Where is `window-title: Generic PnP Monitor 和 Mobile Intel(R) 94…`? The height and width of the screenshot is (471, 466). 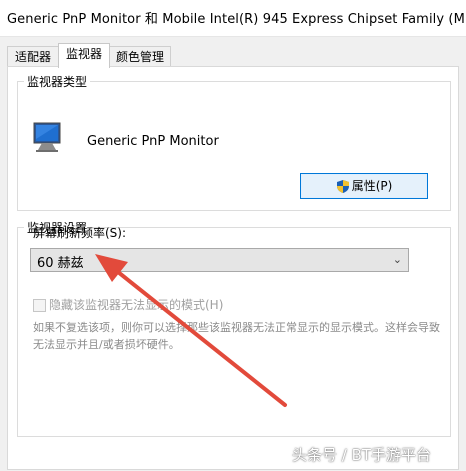 window-title: Generic PnP Monitor 和 Mobile Intel(R) 94… is located at coordinates (236, 19).